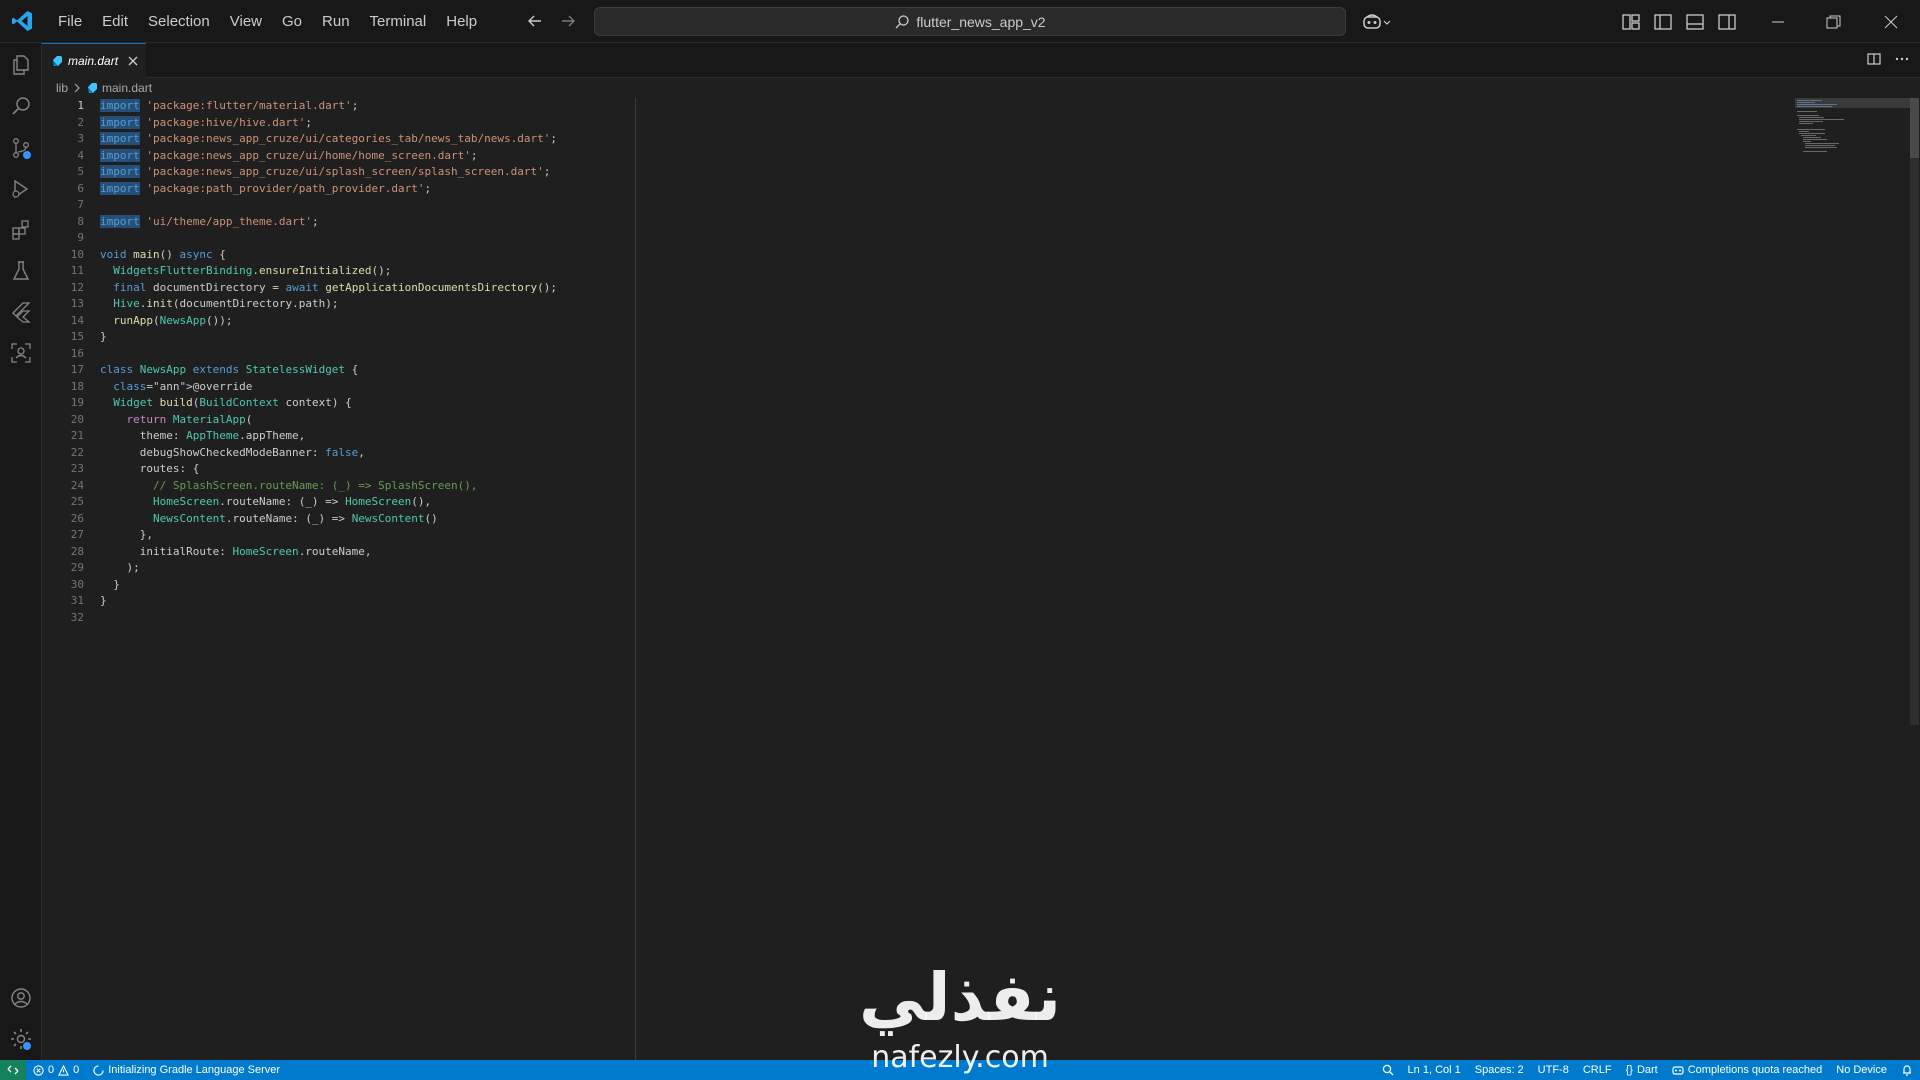  What do you see at coordinates (328, 123) in the screenshot?
I see `code-line: import 'package:hive/hive.dart';` at bounding box center [328, 123].